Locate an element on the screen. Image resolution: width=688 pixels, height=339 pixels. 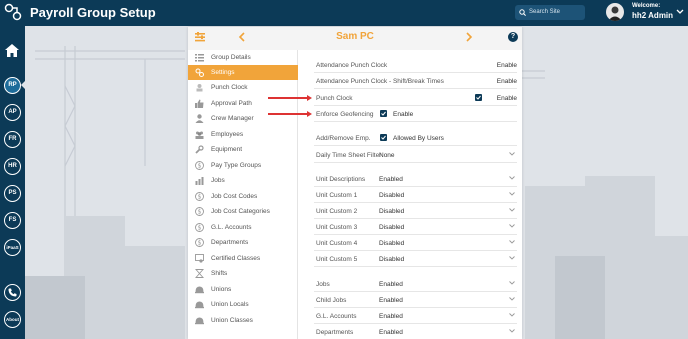
hh2-logo-icon is located at coordinates (13, 12).